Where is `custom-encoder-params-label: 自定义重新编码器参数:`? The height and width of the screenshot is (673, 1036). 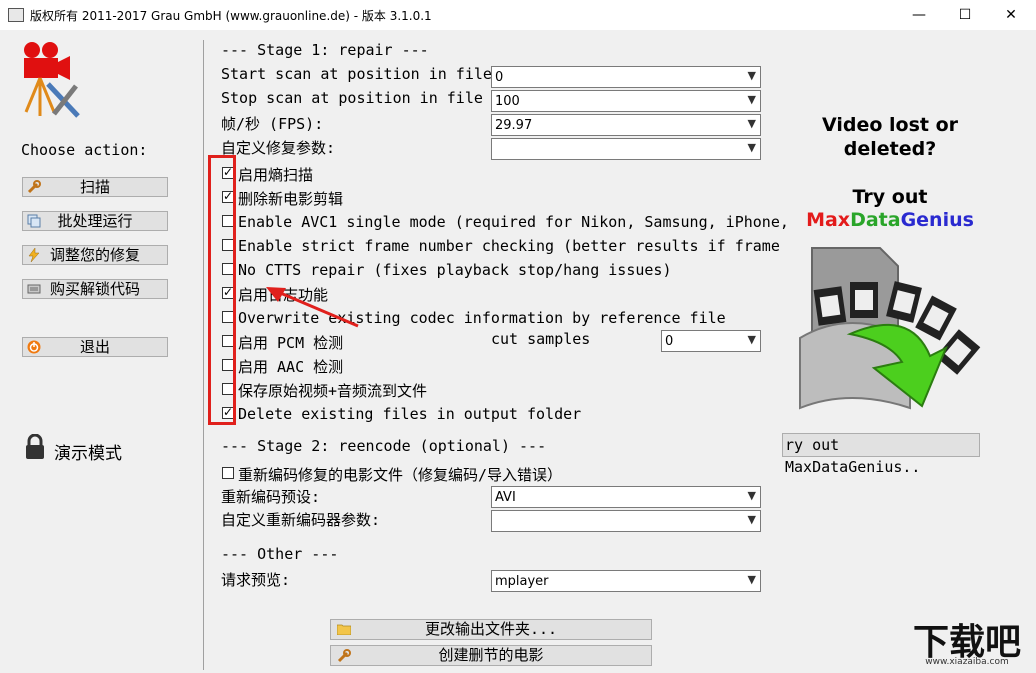 custom-encoder-params-label: 自定义重新编码器参数: is located at coordinates (301, 520).